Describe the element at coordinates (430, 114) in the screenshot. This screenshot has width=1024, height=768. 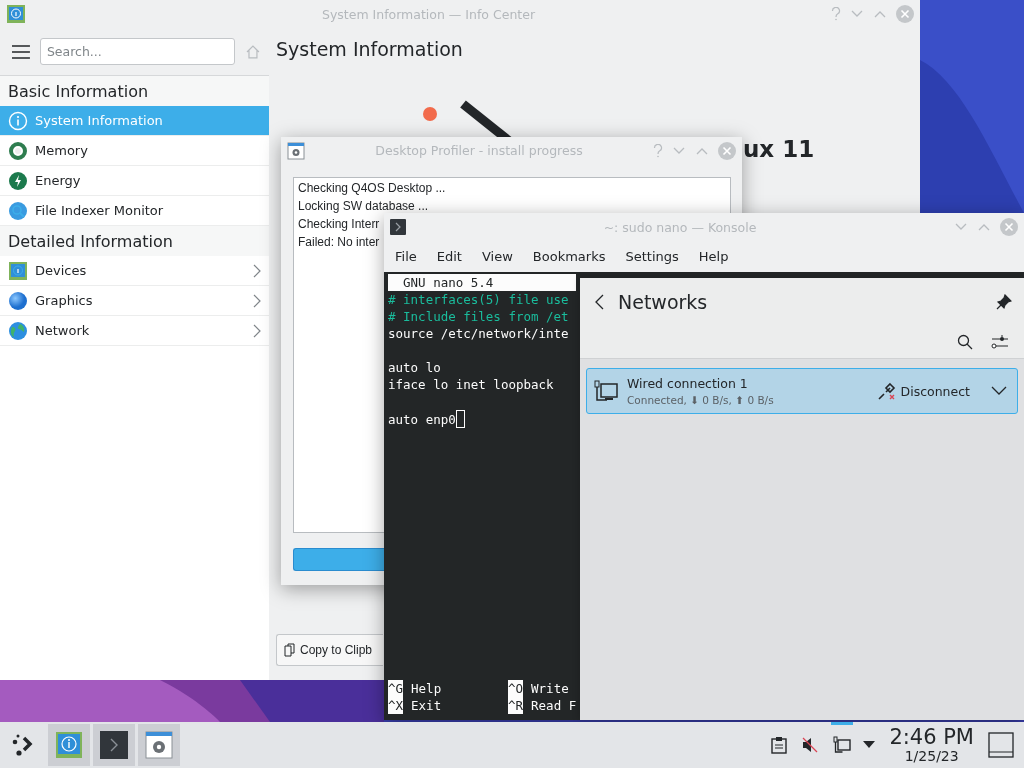
I see `dot-icon` at that location.